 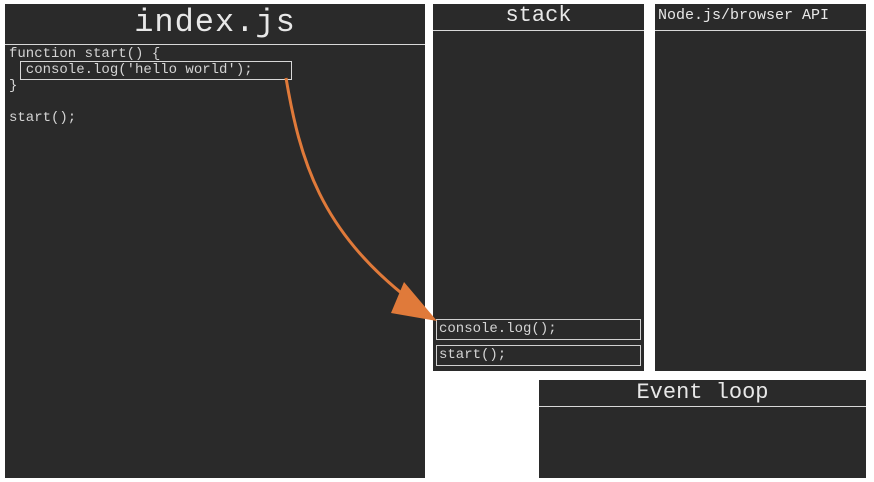 What do you see at coordinates (538, 16) in the screenshot?
I see `stack-title: stack` at bounding box center [538, 16].